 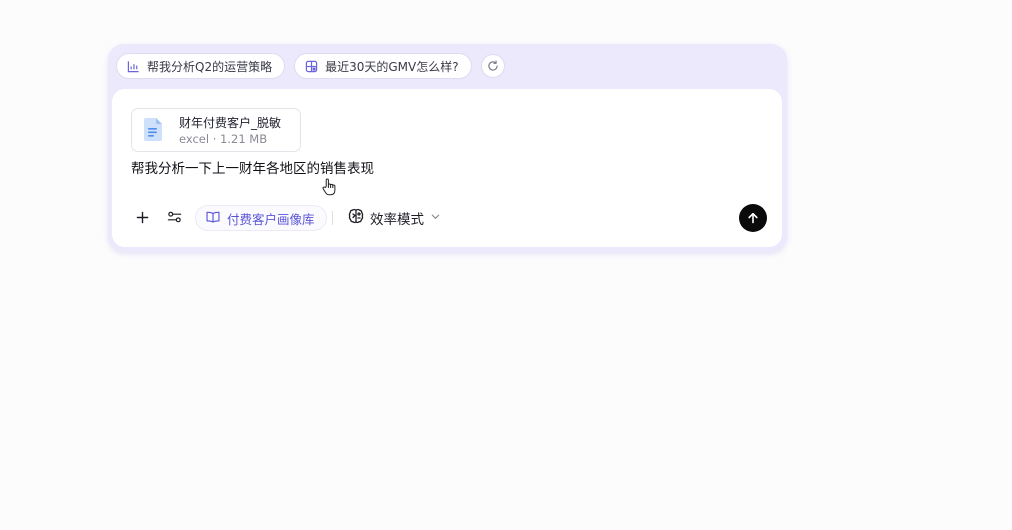 I want to click on add-attachment-button, so click(x=142, y=218).